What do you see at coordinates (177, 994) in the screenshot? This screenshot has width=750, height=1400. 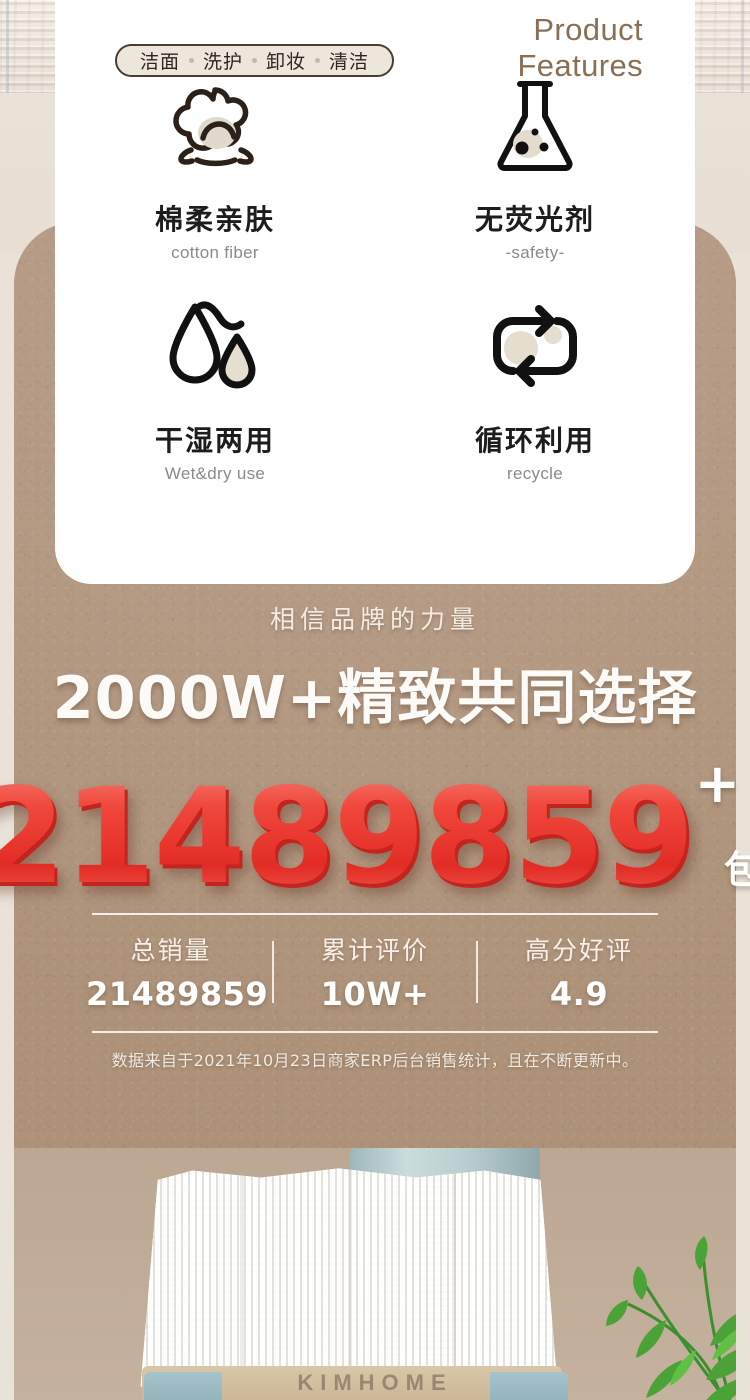 I see `stat-value: 21489859` at bounding box center [177, 994].